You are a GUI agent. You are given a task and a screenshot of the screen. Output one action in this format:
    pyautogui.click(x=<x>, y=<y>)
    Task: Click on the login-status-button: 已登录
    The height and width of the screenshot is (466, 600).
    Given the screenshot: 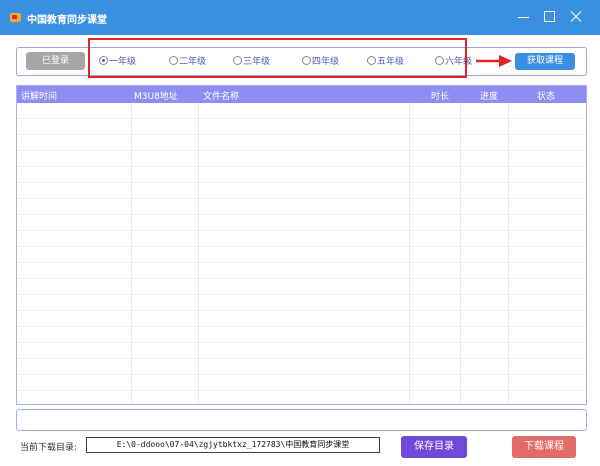 What is the action you would take?
    pyautogui.click(x=55, y=61)
    